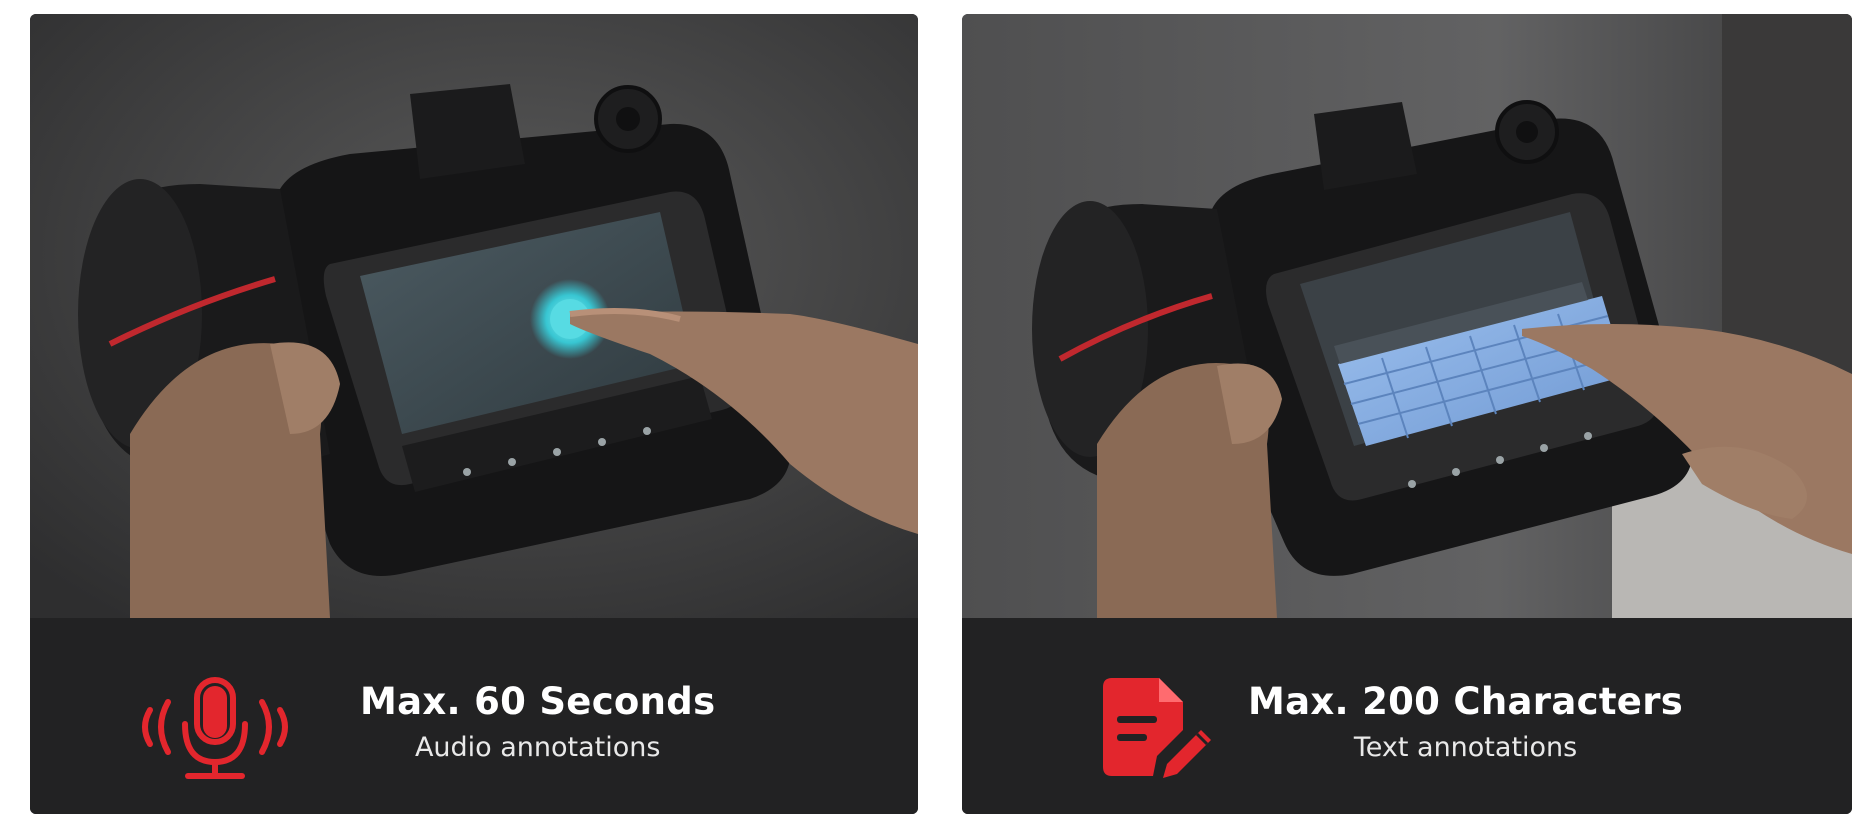 This screenshot has height=822, width=1867. I want to click on audio-caption: Max. 60 Seconds Audio annotations, so click(474, 716).